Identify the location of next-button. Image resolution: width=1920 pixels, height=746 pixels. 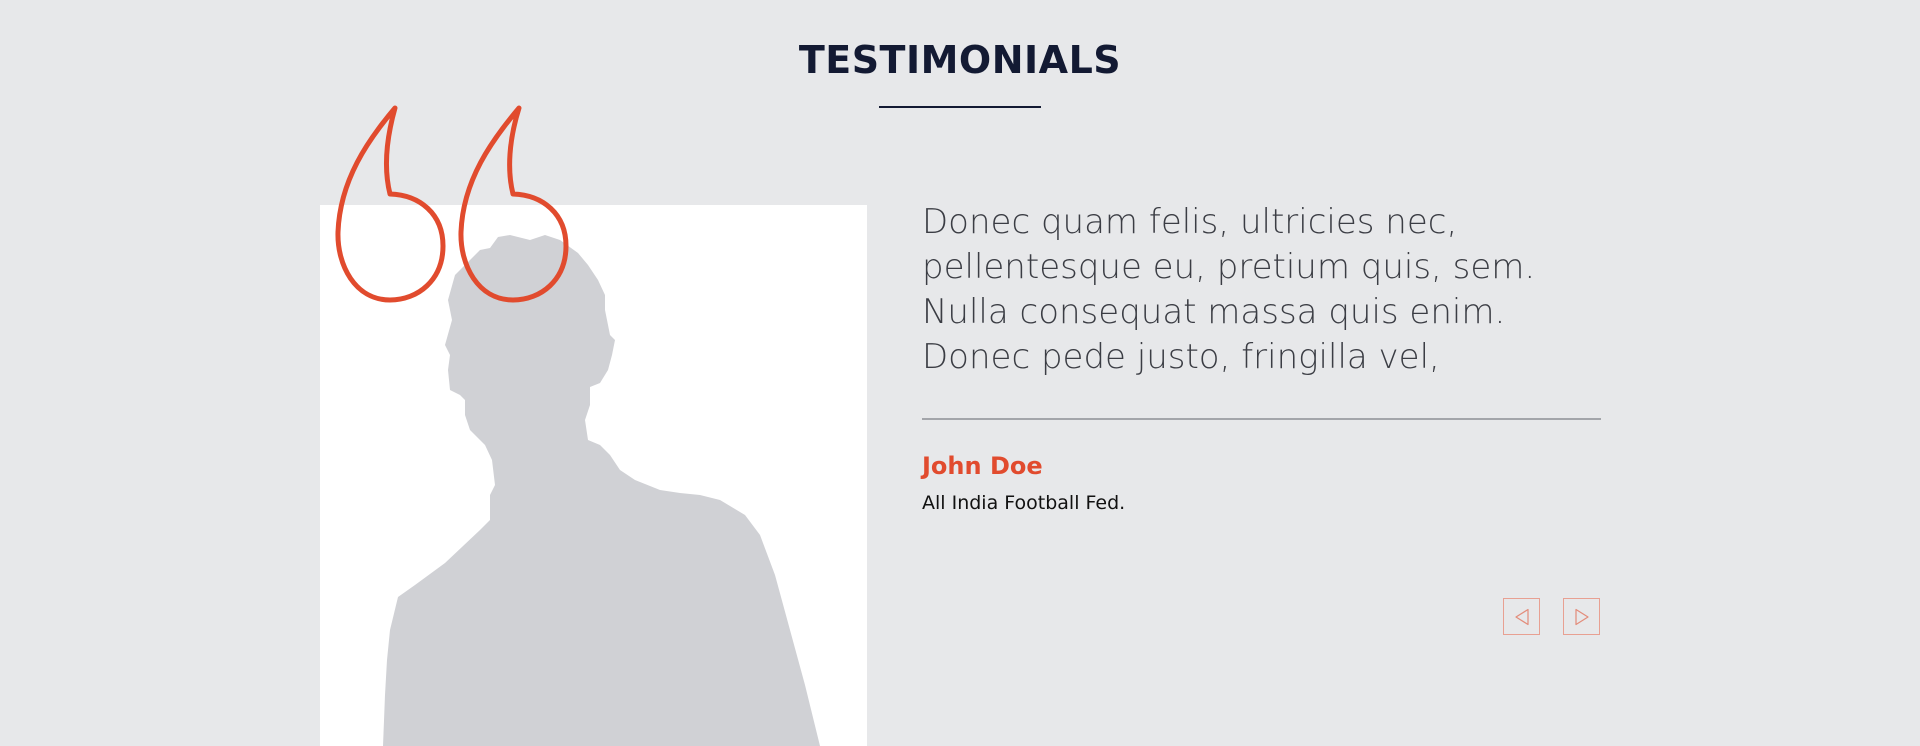
(1581, 616).